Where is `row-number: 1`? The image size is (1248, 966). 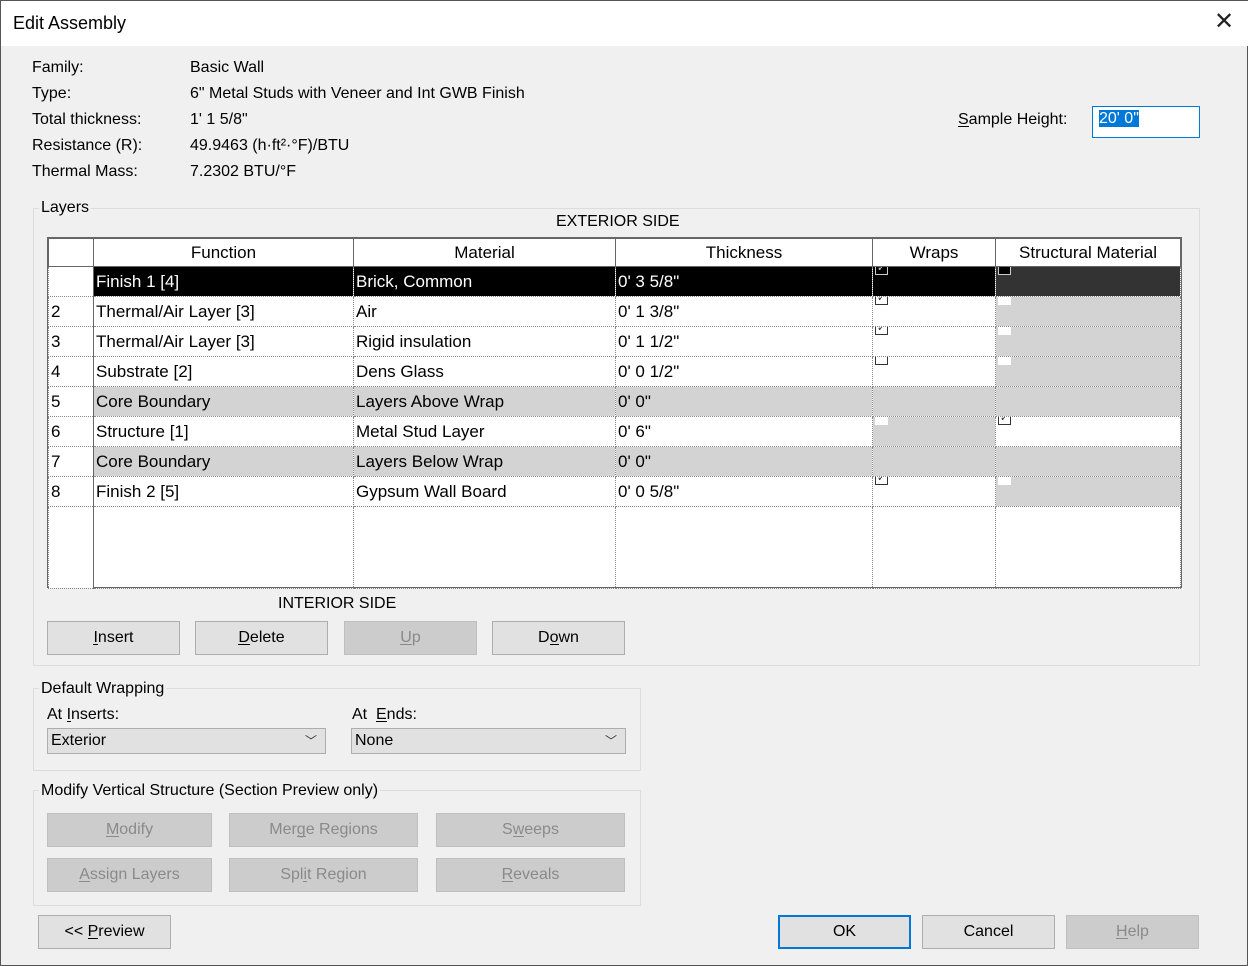 row-number: 1 is located at coordinates (71, 281).